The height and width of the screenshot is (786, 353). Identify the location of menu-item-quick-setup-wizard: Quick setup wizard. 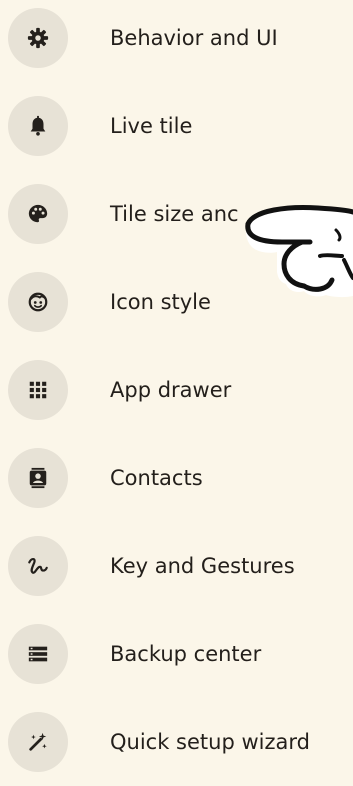
(176, 745).